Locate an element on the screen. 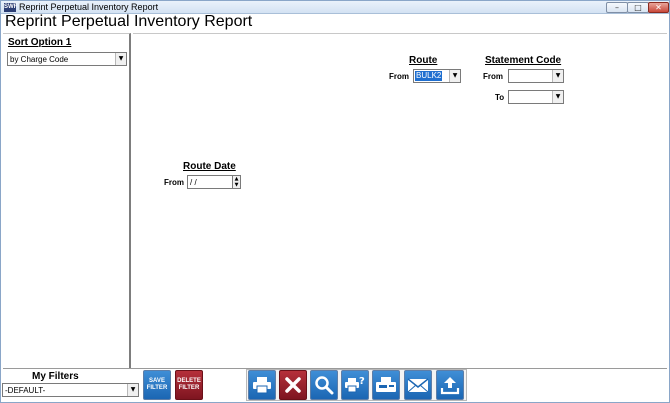 The width and height of the screenshot is (670, 403). route-from-select: BULK2 ▼ is located at coordinates (437, 76).